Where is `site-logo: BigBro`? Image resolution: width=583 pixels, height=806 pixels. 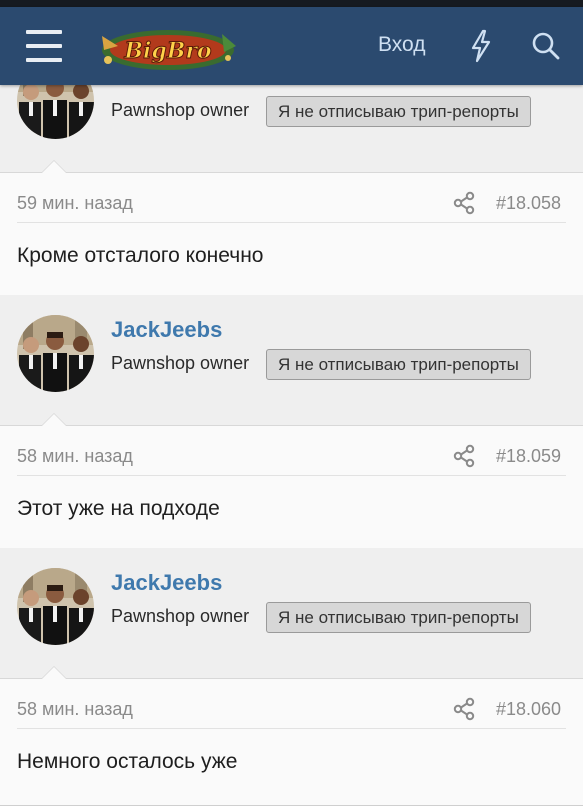
site-logo: BigBro is located at coordinates (165, 47).